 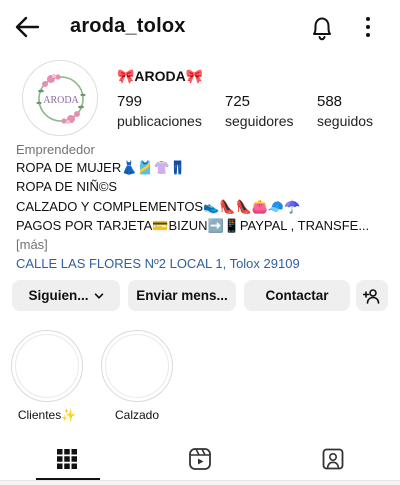 What do you see at coordinates (200, 28) in the screenshot?
I see `top-bar: aroda_tolox` at bounding box center [200, 28].